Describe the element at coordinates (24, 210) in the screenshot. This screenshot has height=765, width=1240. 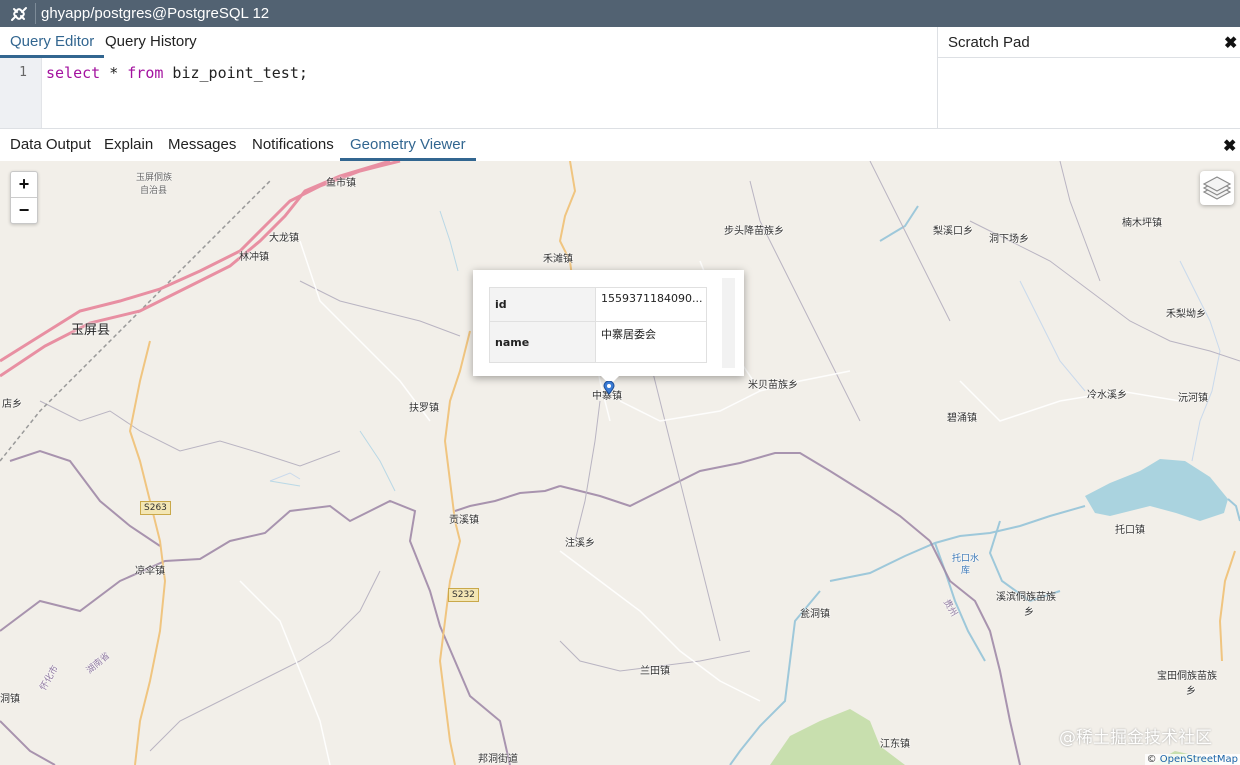
I see `zoom-out-button: −` at that location.